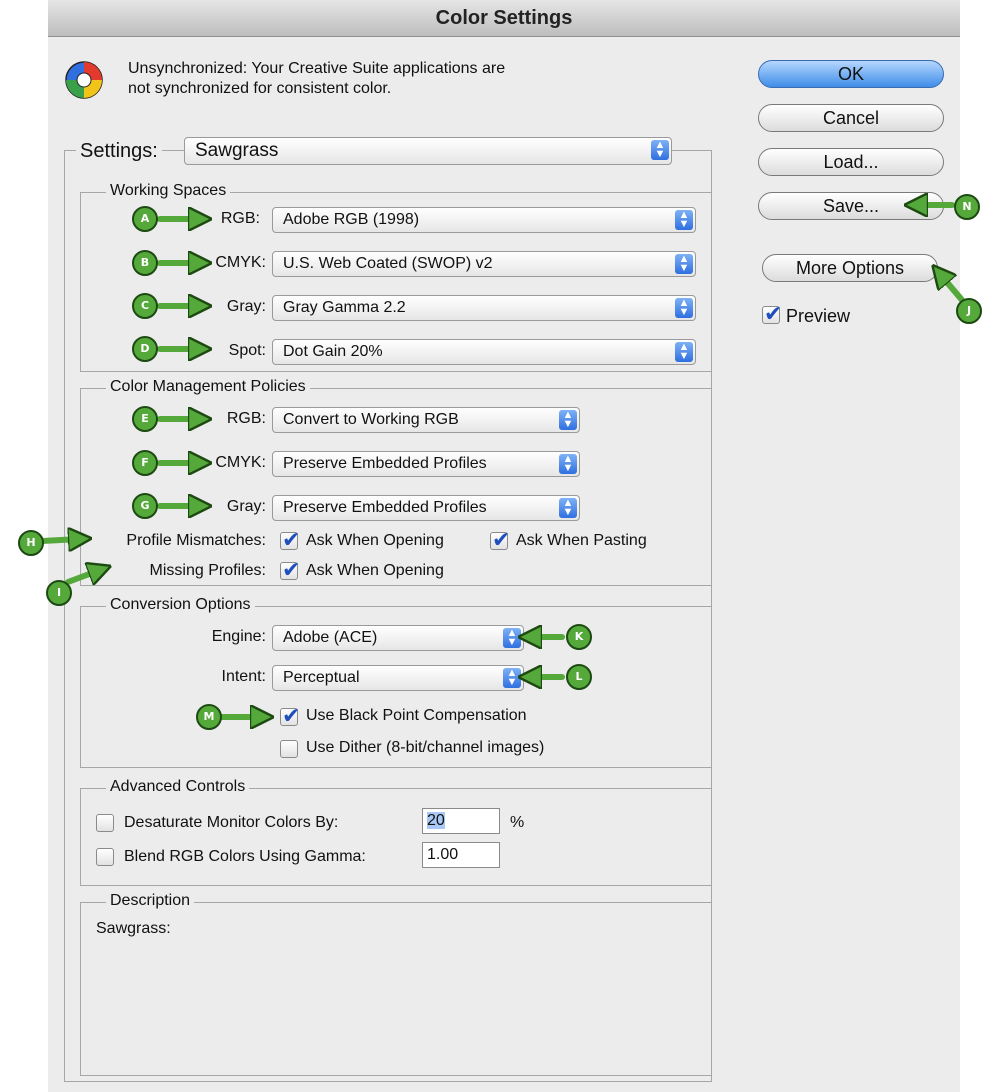 The width and height of the screenshot is (984, 1092). I want to click on callout-l: L, so click(579, 677).